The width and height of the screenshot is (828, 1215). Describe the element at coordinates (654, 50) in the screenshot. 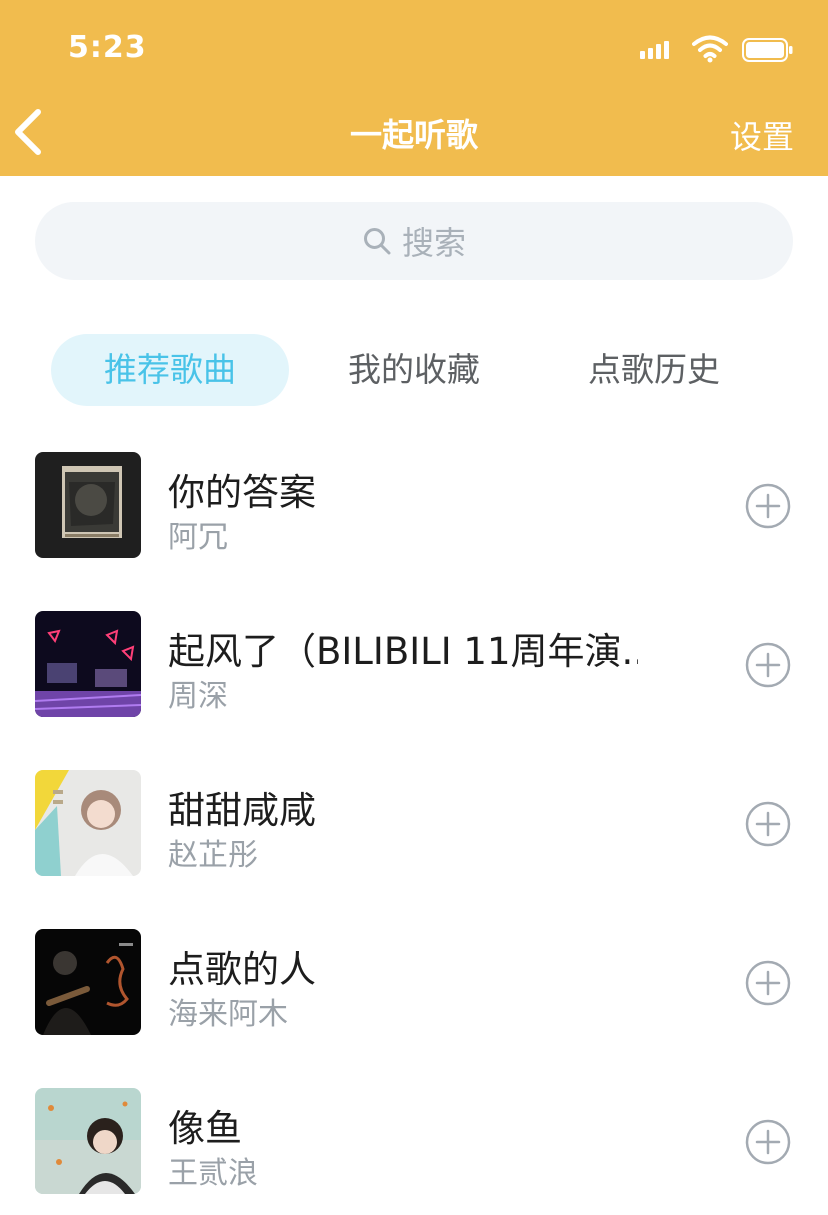

I see `signal-icon` at that location.